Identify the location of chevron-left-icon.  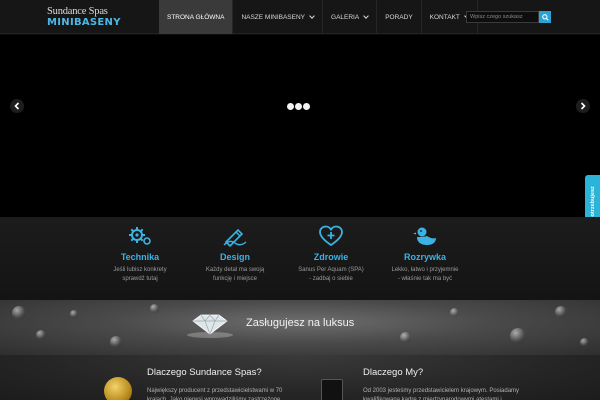
(17, 106).